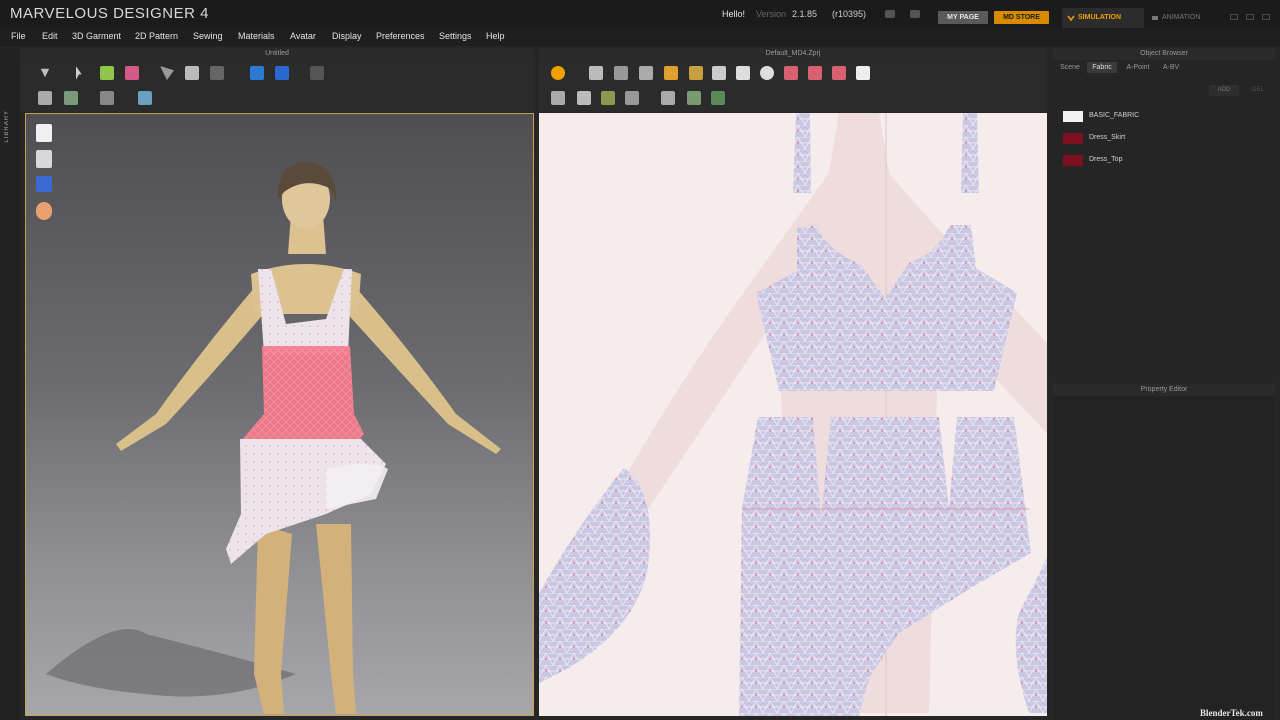 Image resolution: width=1280 pixels, height=720 pixels. What do you see at coordinates (1166, 117) in the screenshot?
I see `fabric-item: BASIC_FABRIC` at bounding box center [1166, 117].